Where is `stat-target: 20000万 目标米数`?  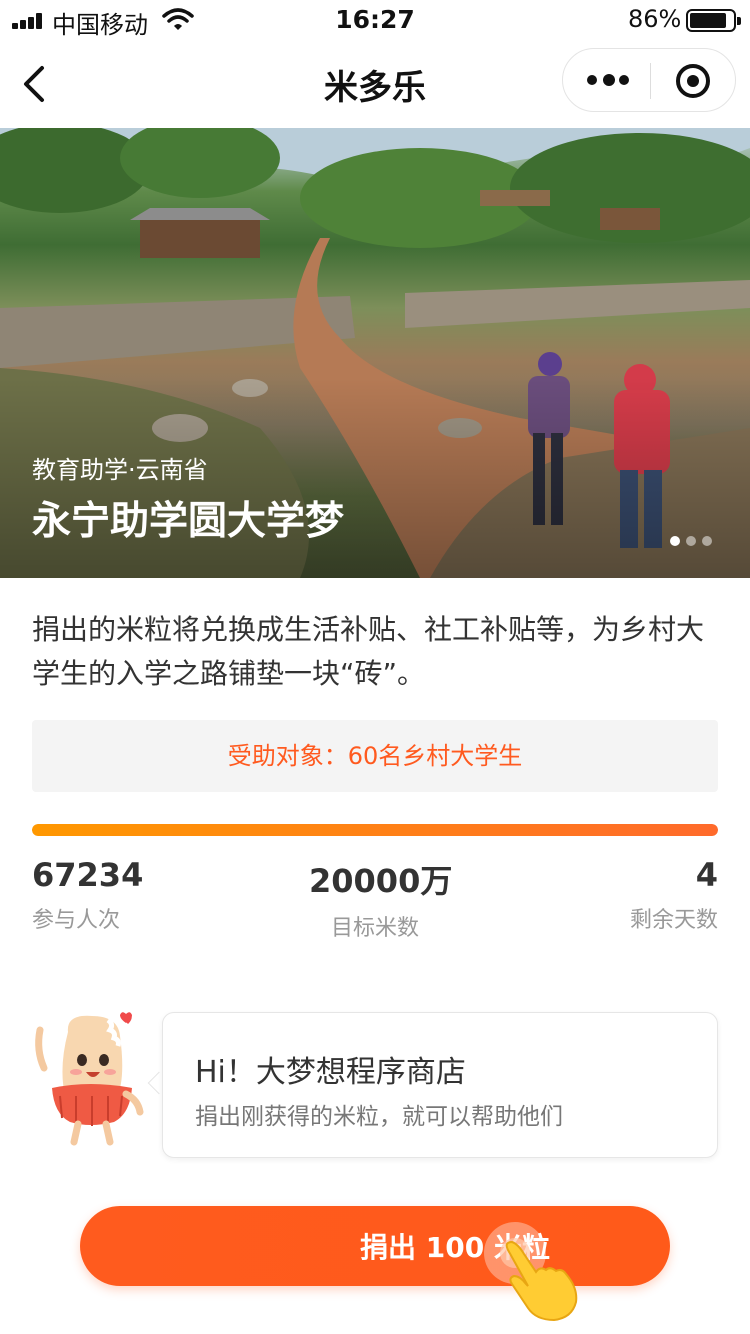
stat-target: 20000万 目标米数 is located at coordinates (381, 899).